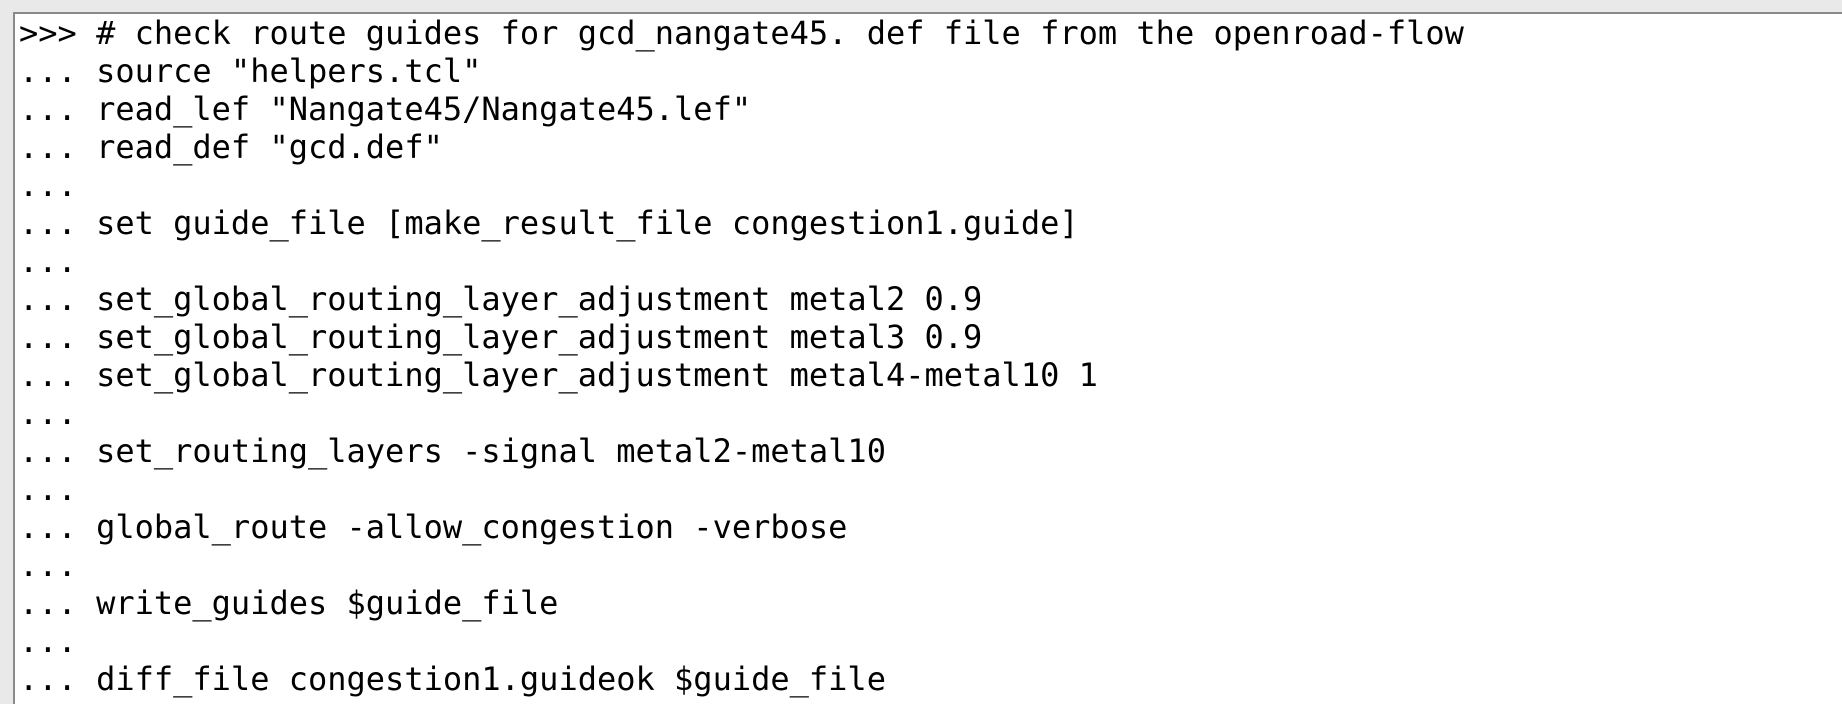 Image resolution: width=1842 pixels, height=704 pixels. Describe the element at coordinates (250, 71) in the screenshot. I see `console-line: ... source "helpers.tcl"` at that location.